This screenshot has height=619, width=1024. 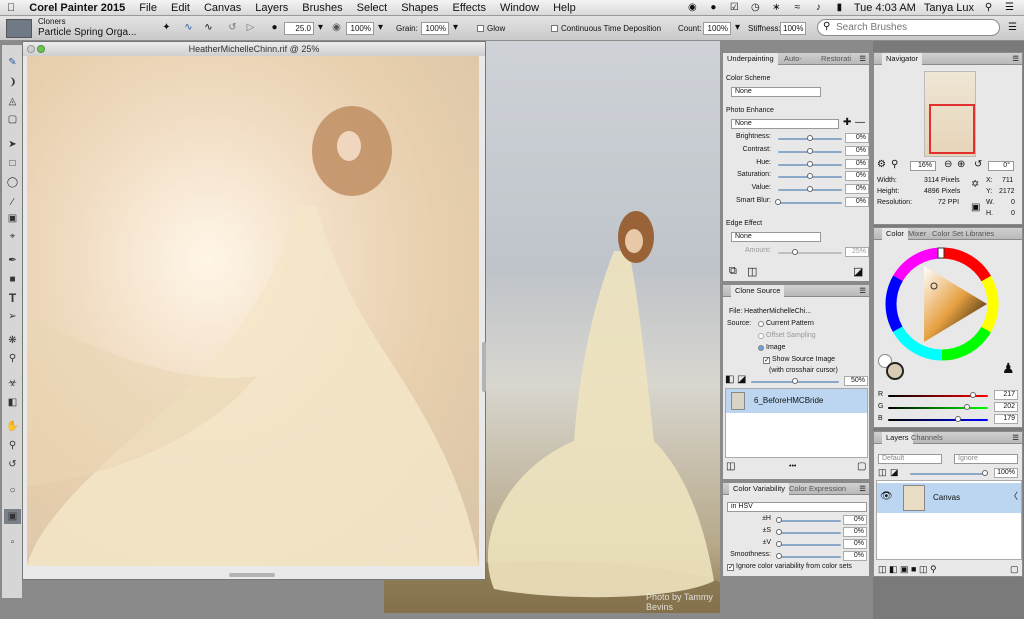 What do you see at coordinates (480, 28) in the screenshot?
I see `glow-checkbox` at bounding box center [480, 28].